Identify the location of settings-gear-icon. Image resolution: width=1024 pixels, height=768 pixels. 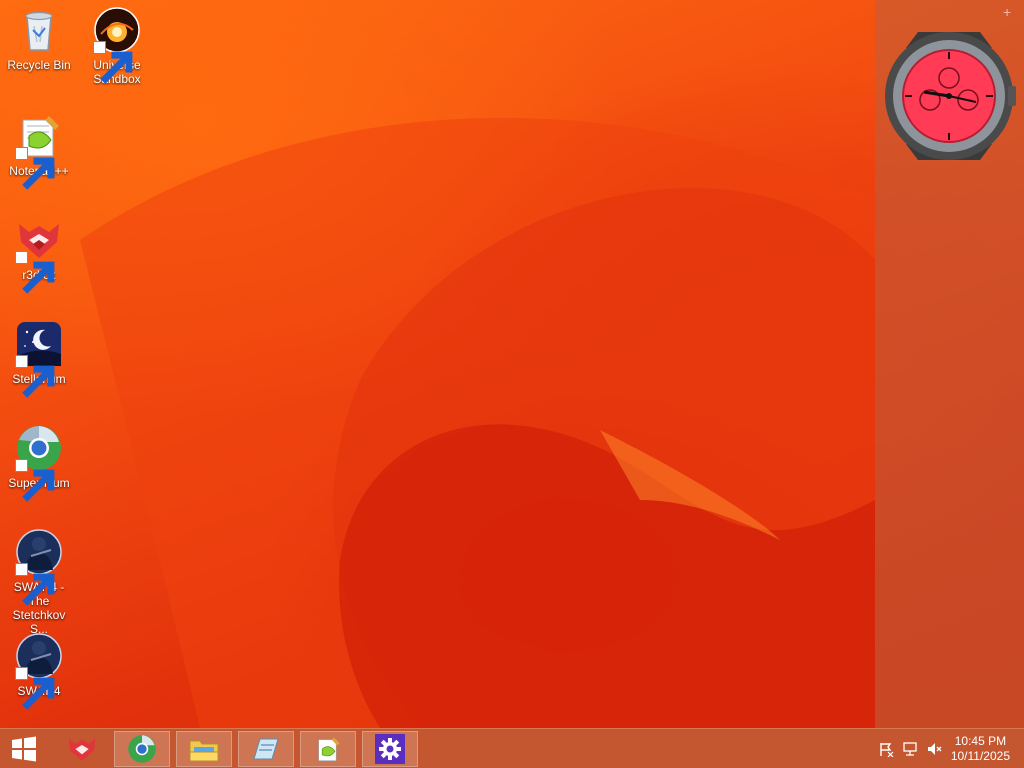
(390, 749).